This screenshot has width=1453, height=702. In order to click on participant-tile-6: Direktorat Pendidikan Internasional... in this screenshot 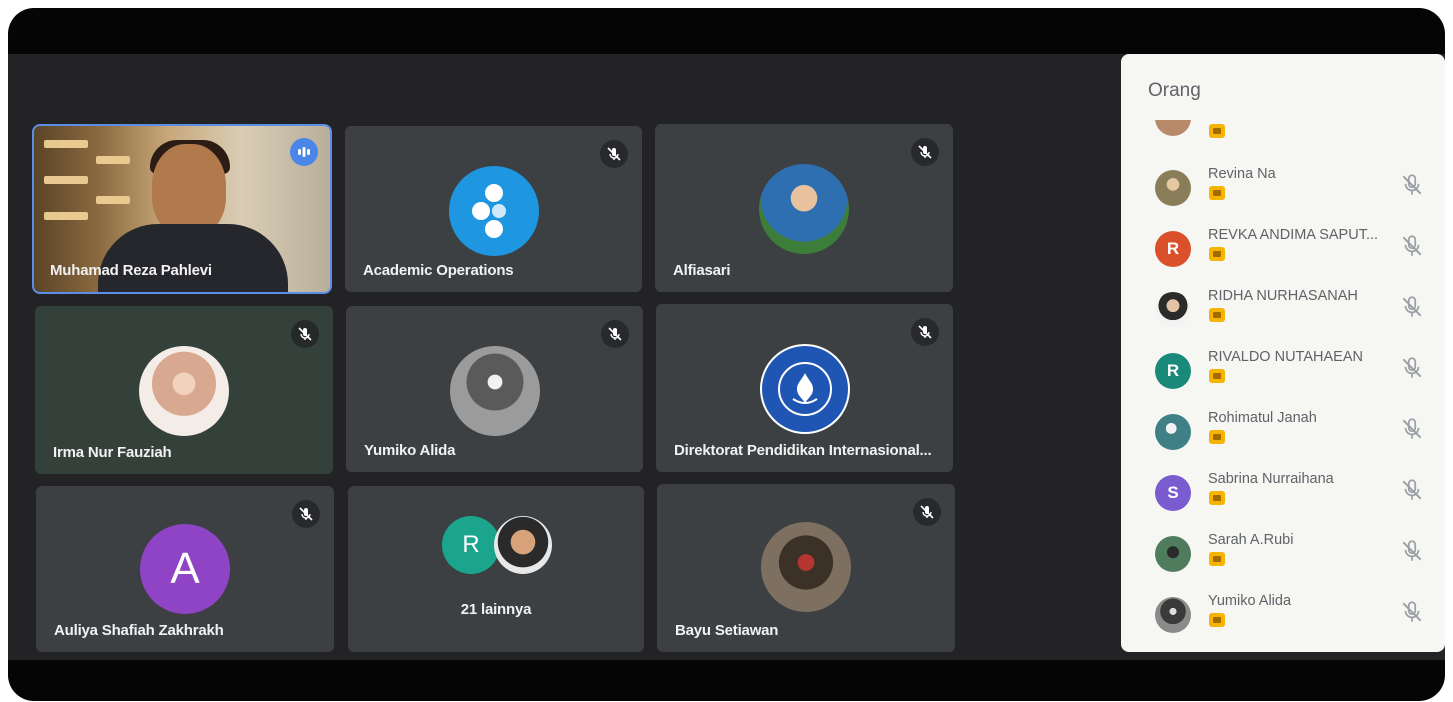, I will do `click(804, 388)`.